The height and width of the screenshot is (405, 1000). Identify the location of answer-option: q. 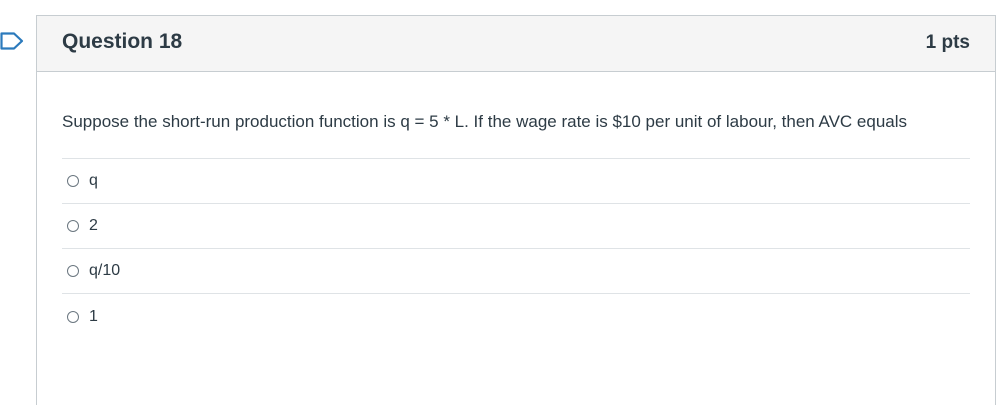
(516, 181).